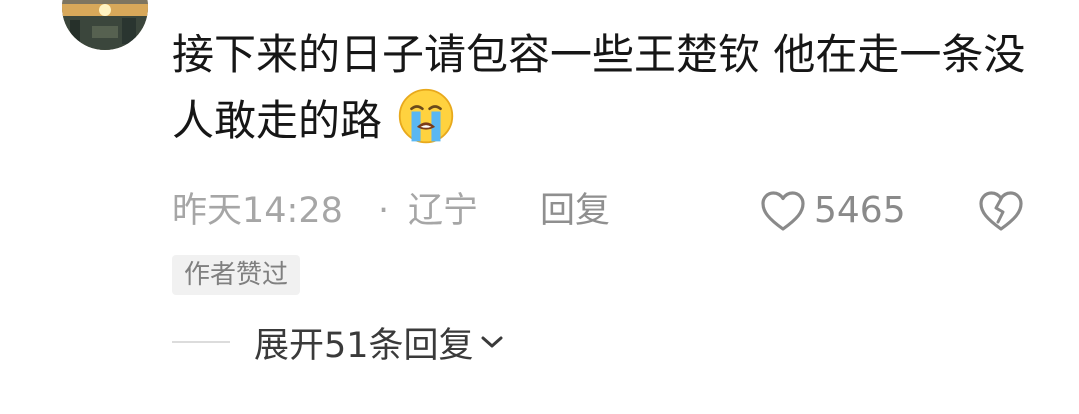 This screenshot has height=414, width=1079. What do you see at coordinates (201, 342) in the screenshot?
I see `divider-line` at bounding box center [201, 342].